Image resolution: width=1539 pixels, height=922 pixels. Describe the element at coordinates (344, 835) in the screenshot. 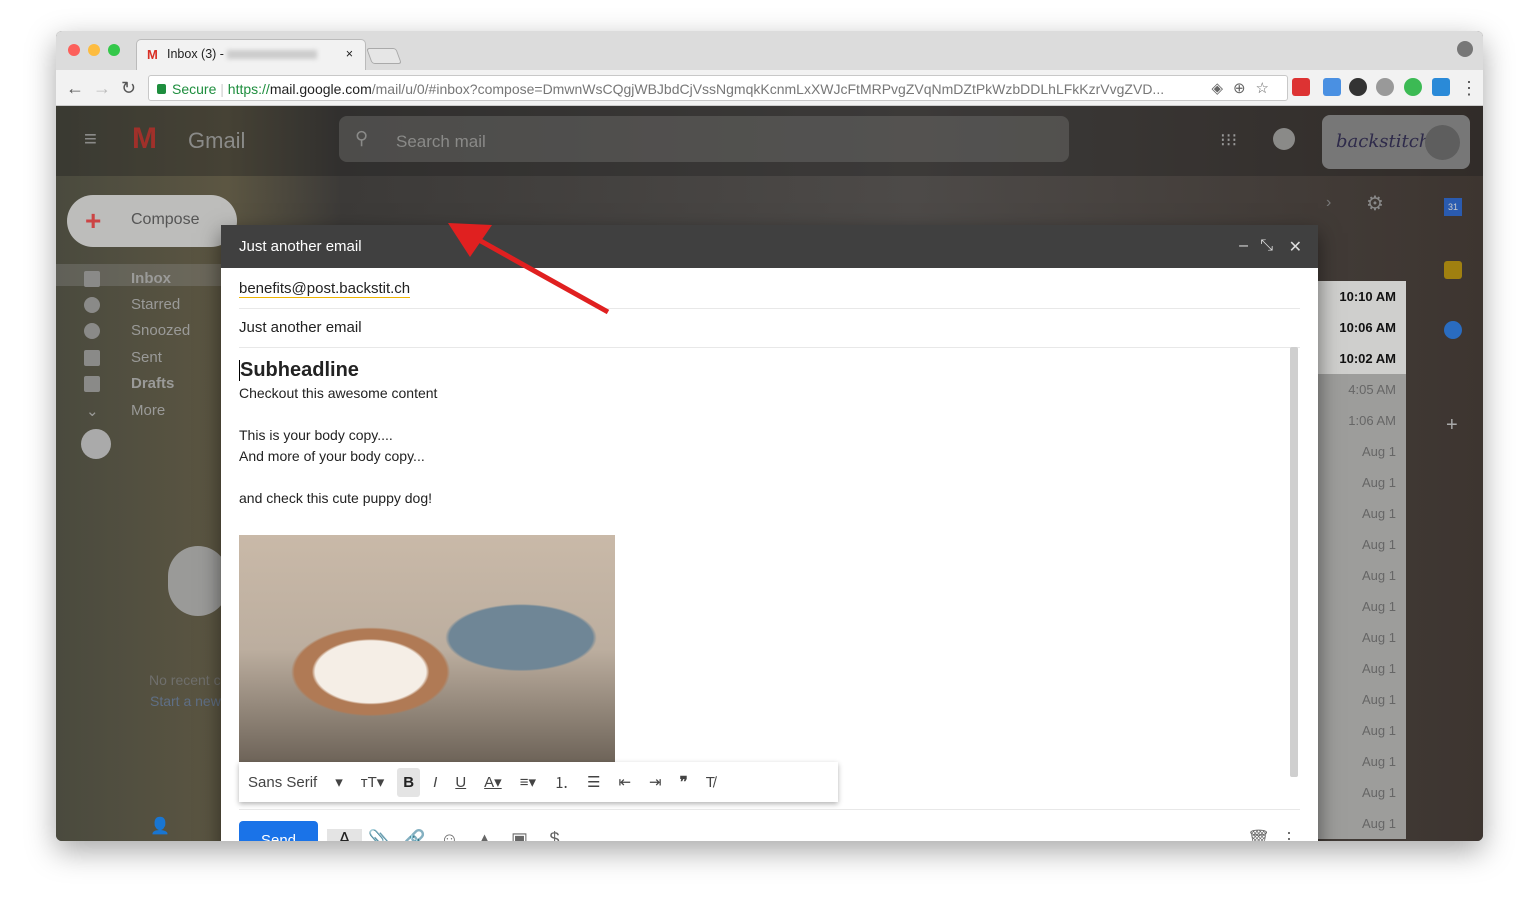

I see `formatting-options-icon: A` at that location.